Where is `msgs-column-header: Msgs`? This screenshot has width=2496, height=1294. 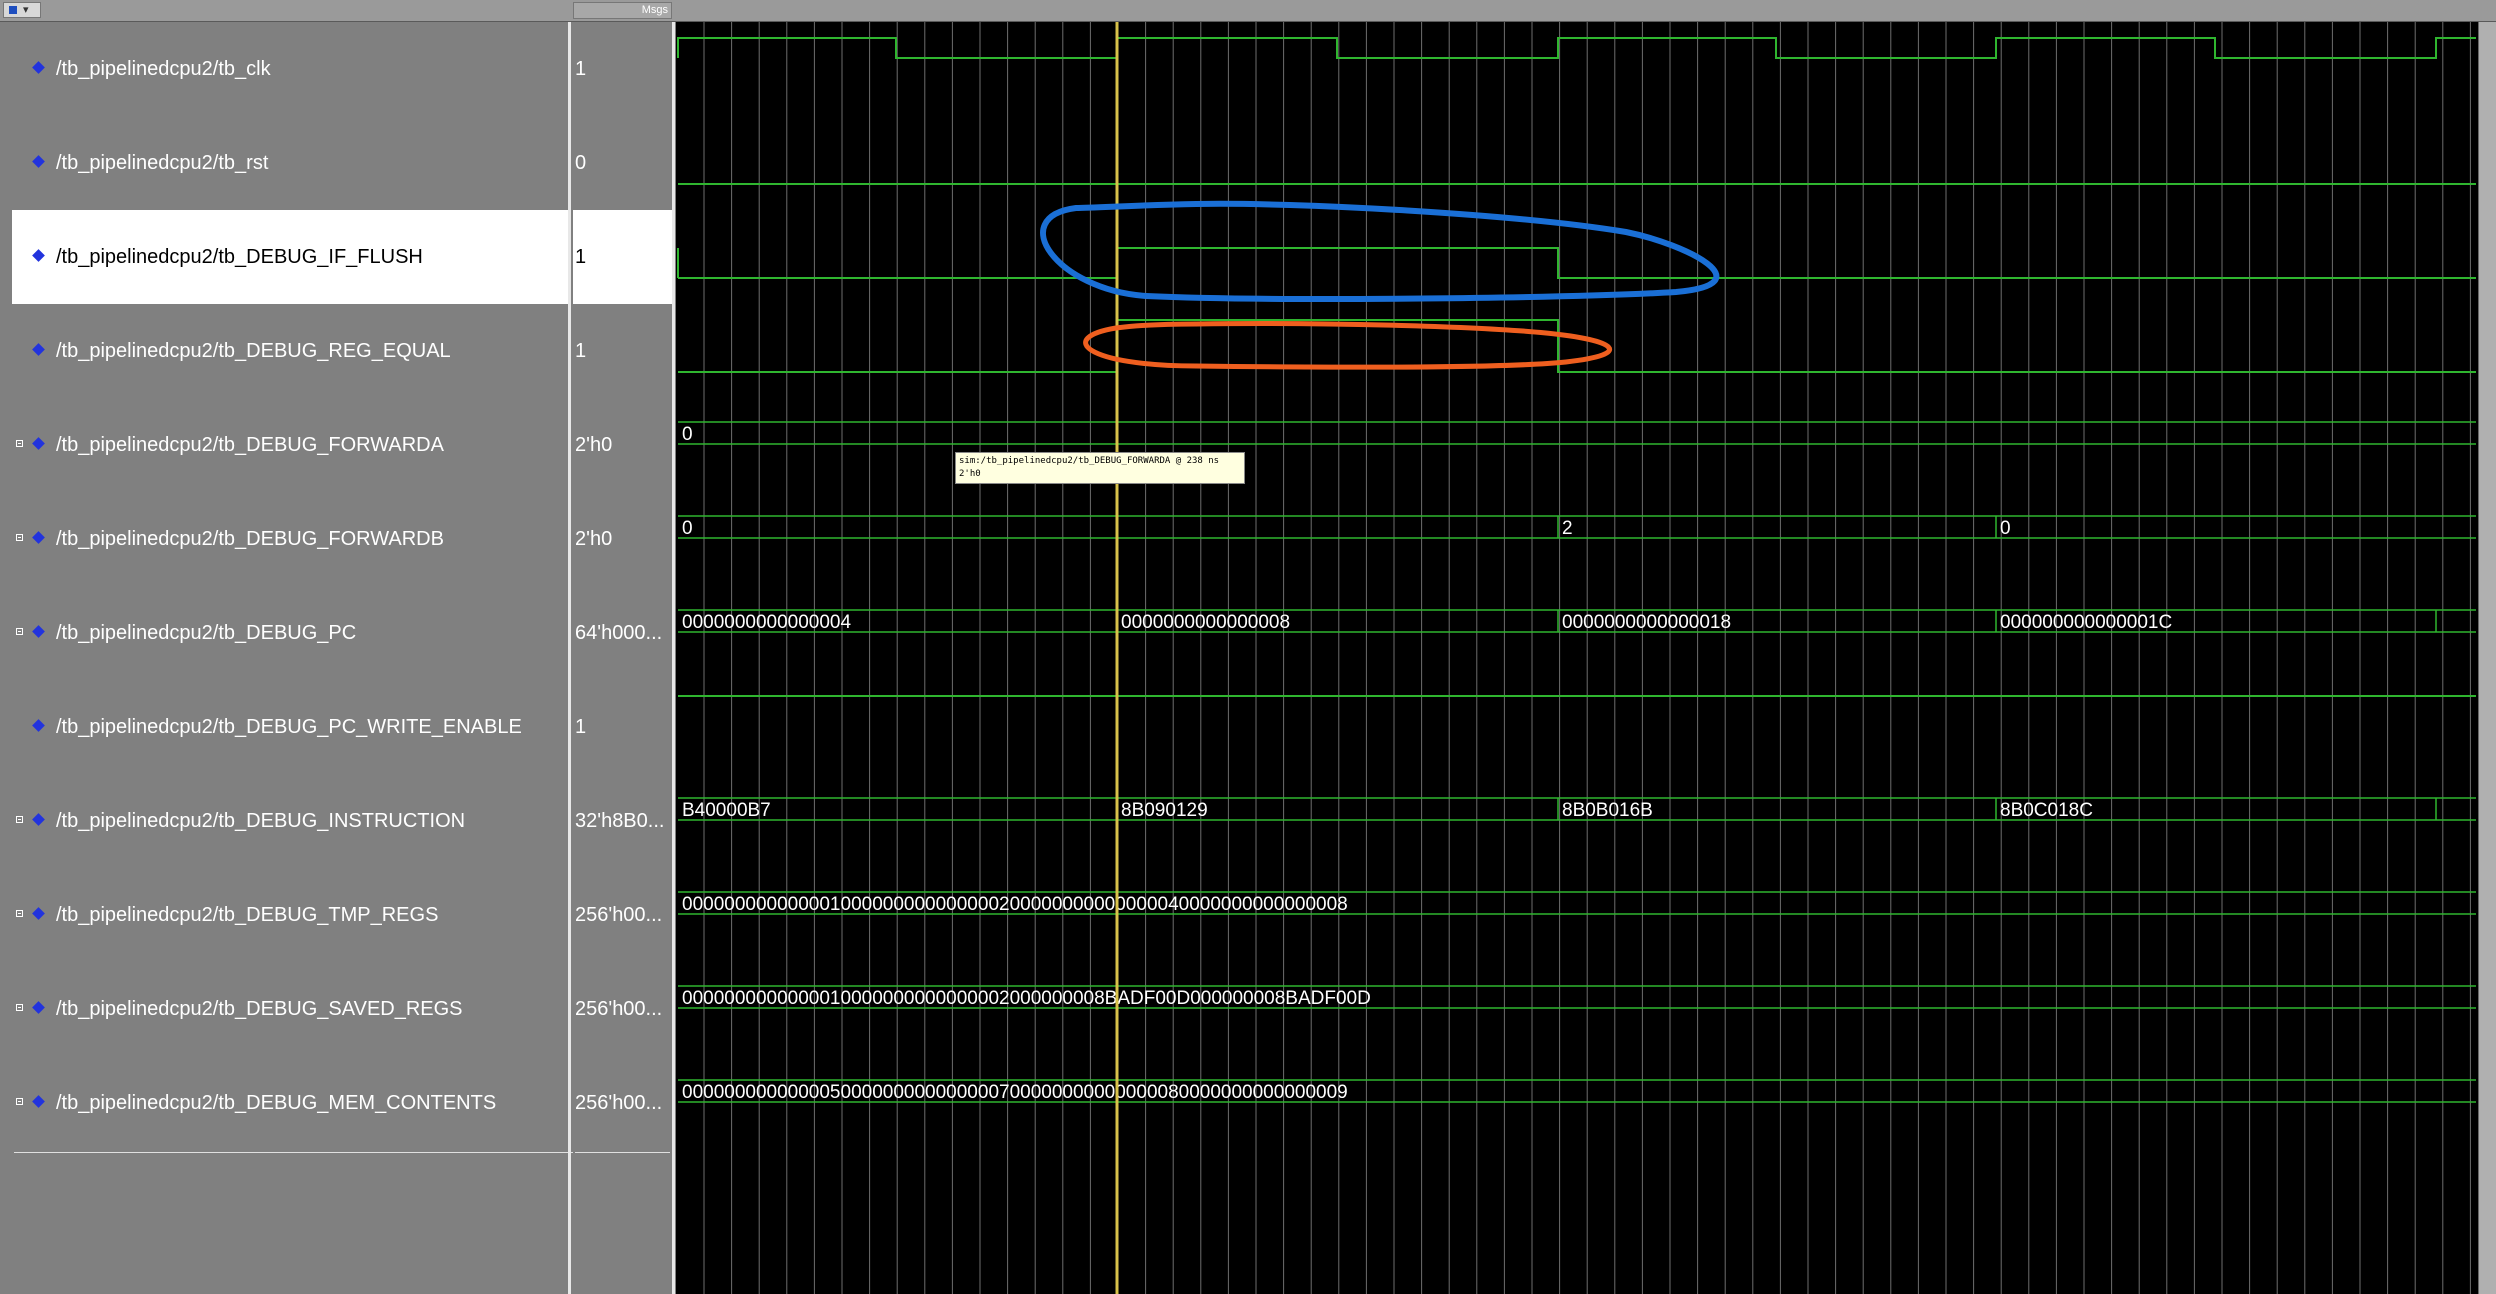
msgs-column-header: Msgs is located at coordinates (622, 10).